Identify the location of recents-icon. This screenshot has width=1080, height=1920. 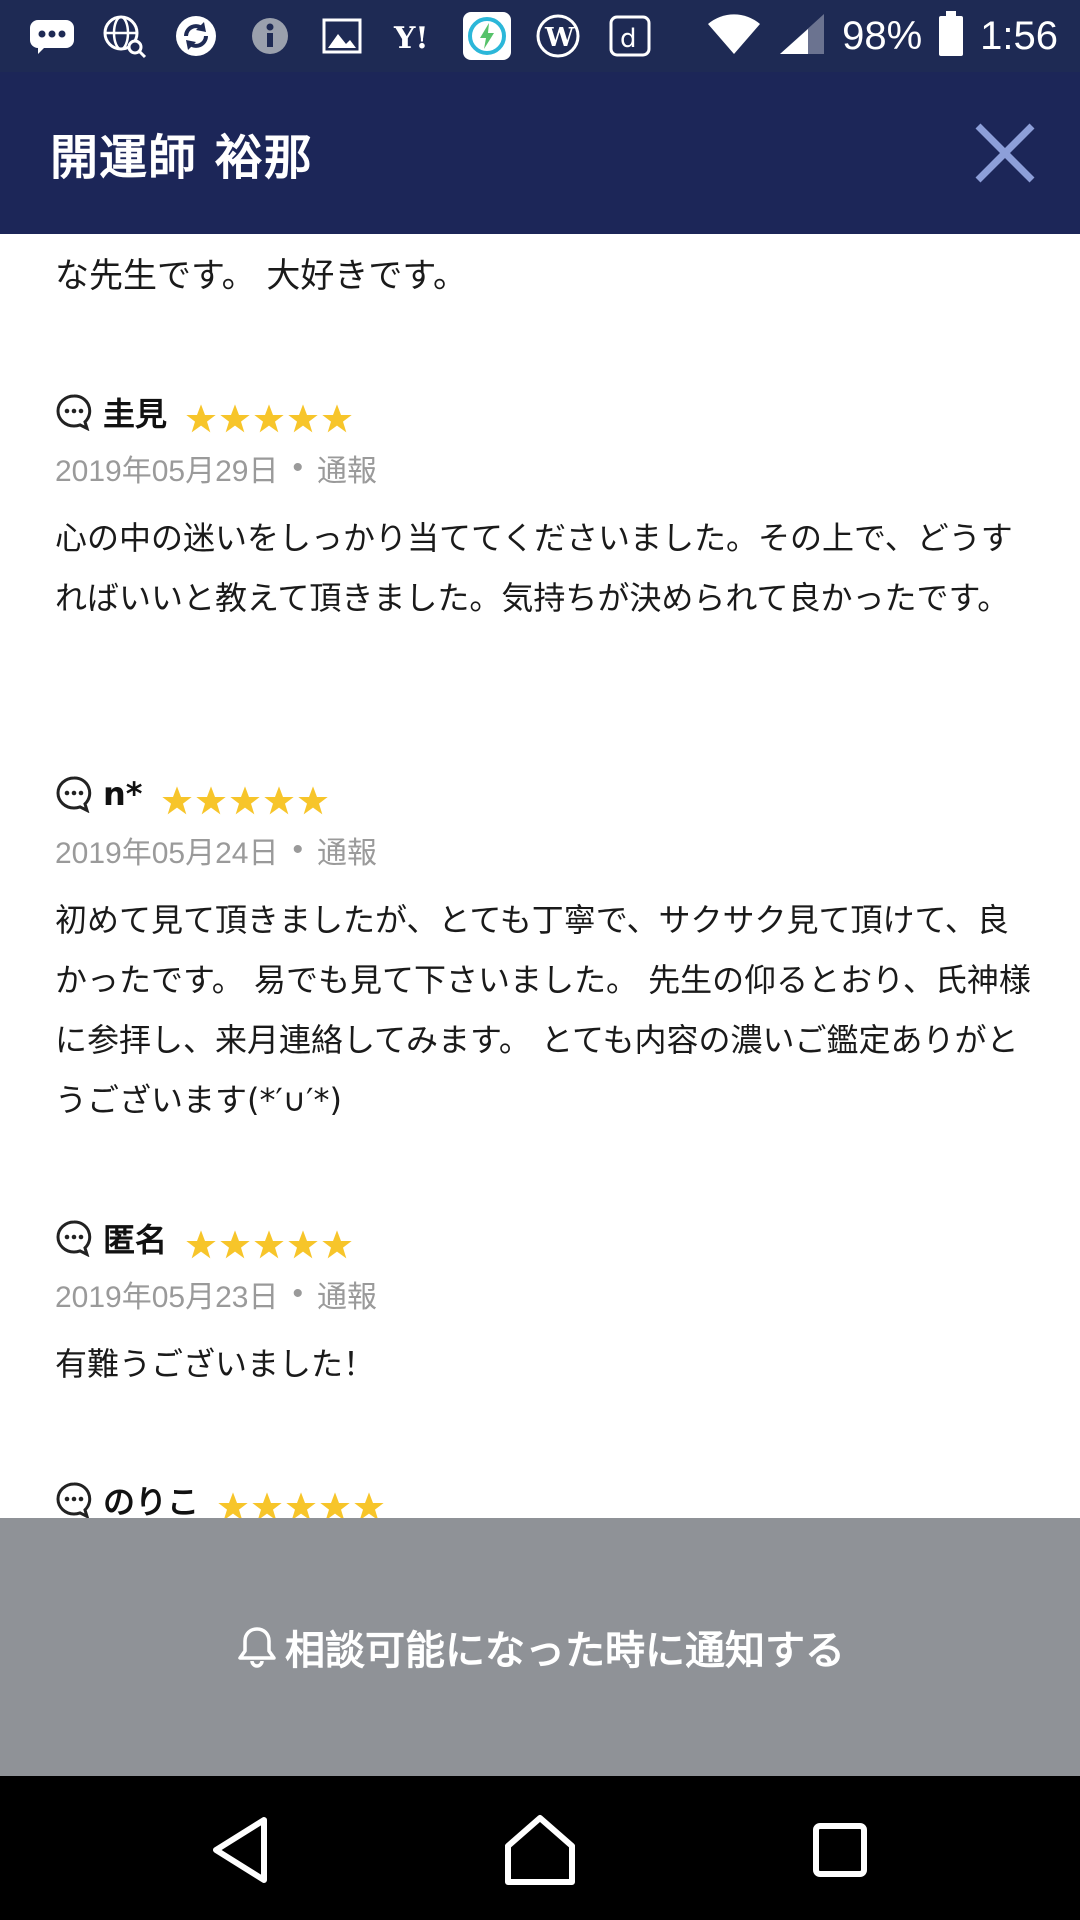
(840, 1850).